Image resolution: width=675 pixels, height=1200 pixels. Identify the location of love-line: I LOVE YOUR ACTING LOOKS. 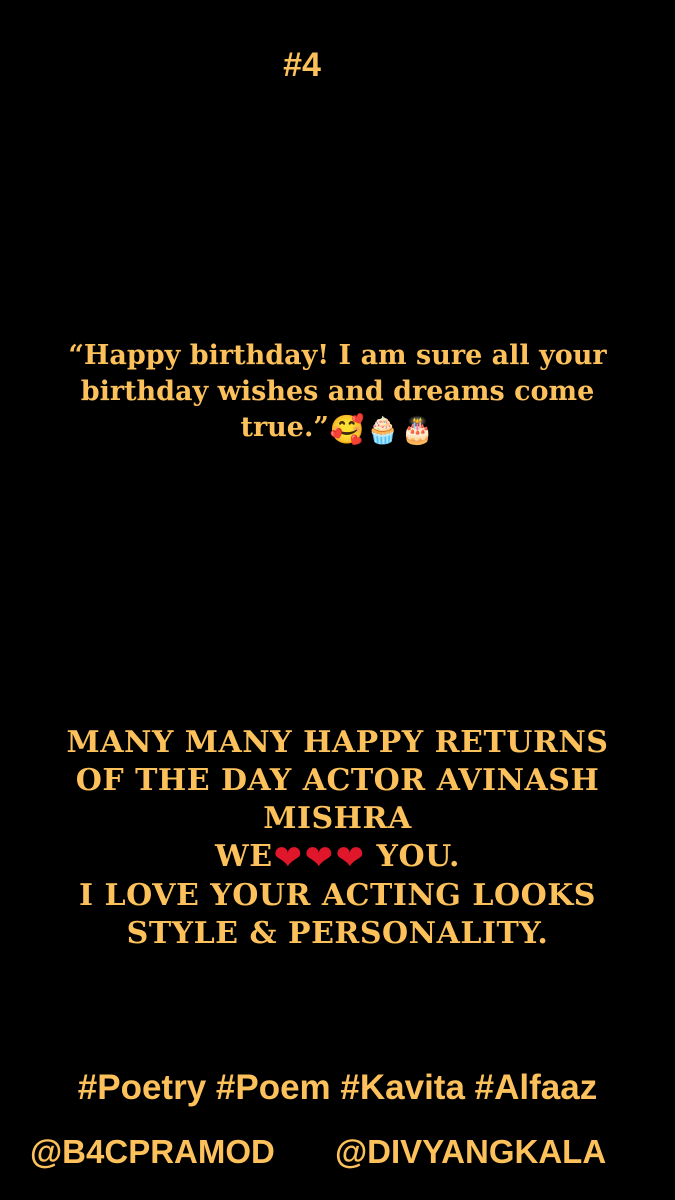
(337, 895).